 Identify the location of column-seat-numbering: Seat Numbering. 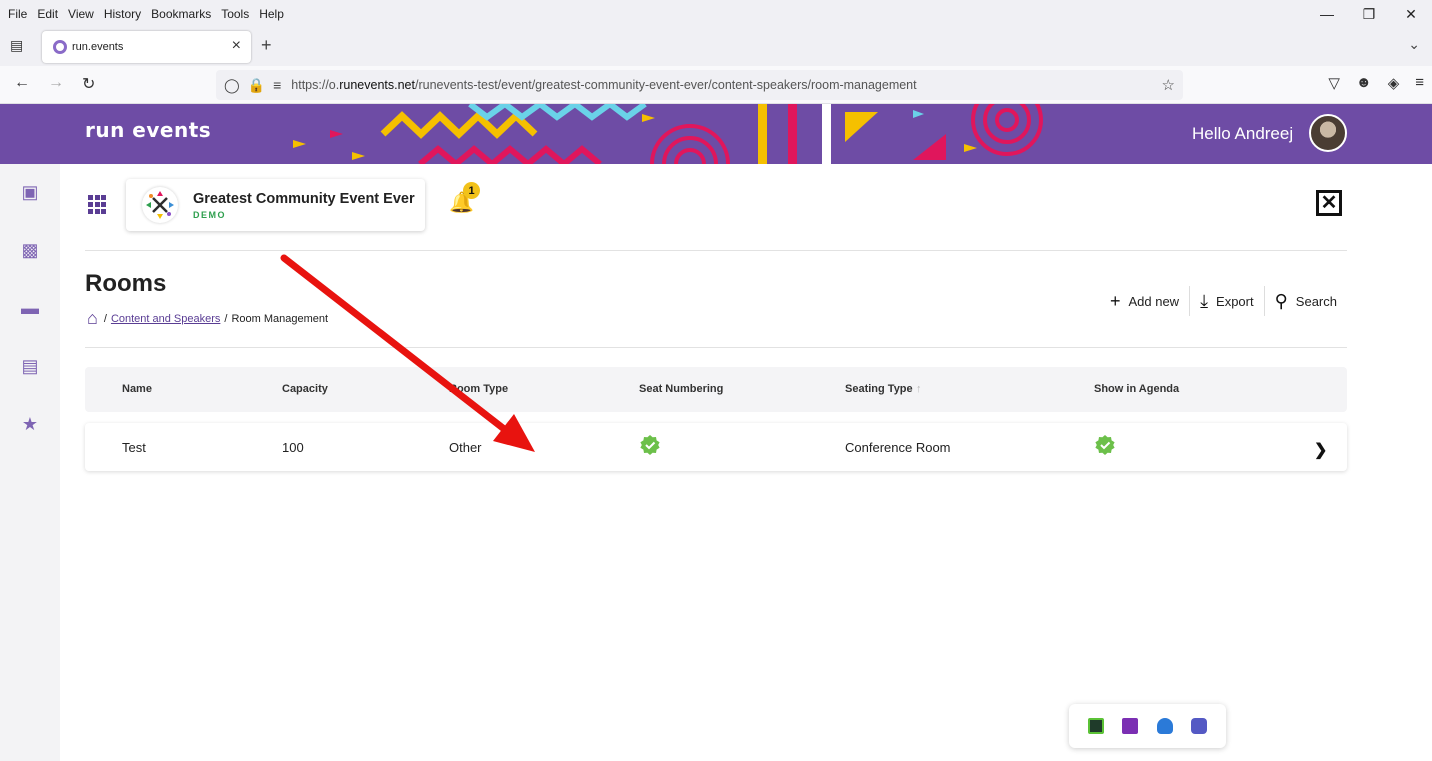
(681, 389).